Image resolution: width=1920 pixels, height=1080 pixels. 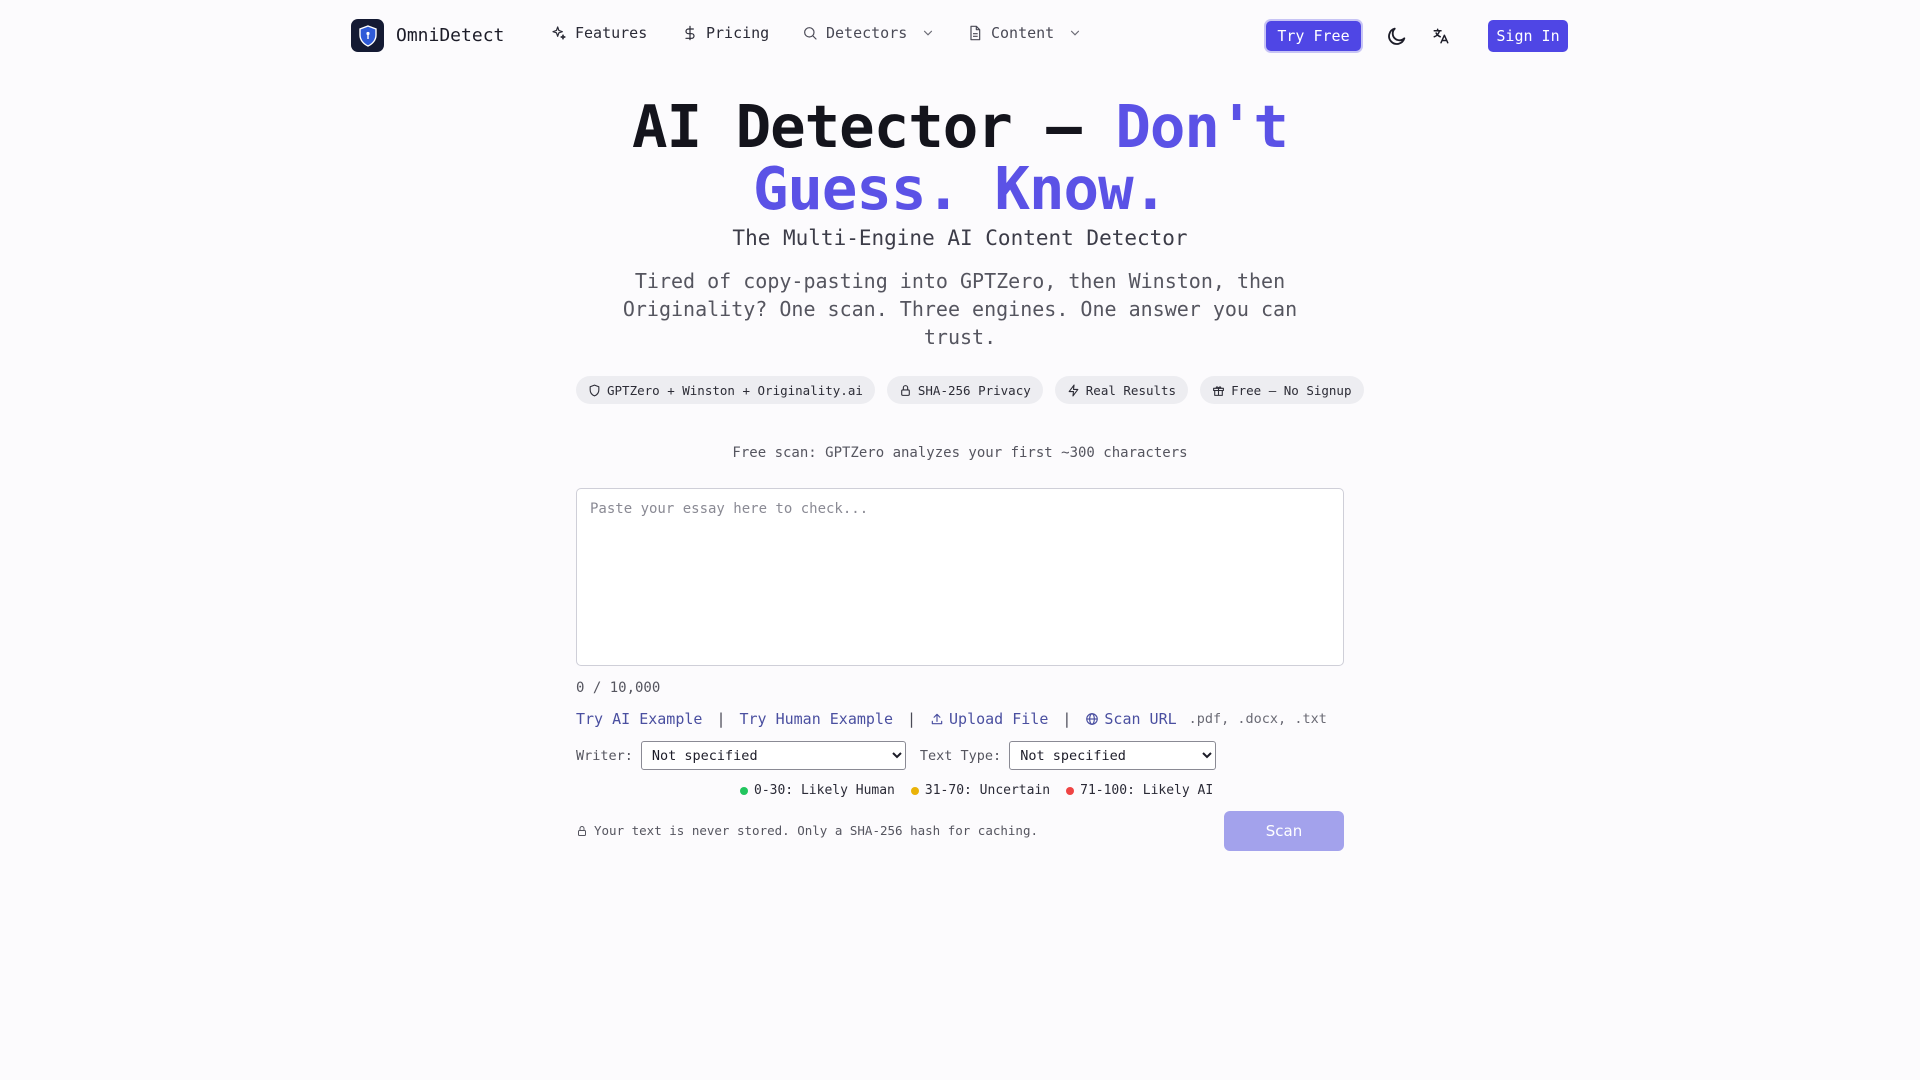 What do you see at coordinates (450, 35) in the screenshot?
I see `brand-name: OmniDetect` at bounding box center [450, 35].